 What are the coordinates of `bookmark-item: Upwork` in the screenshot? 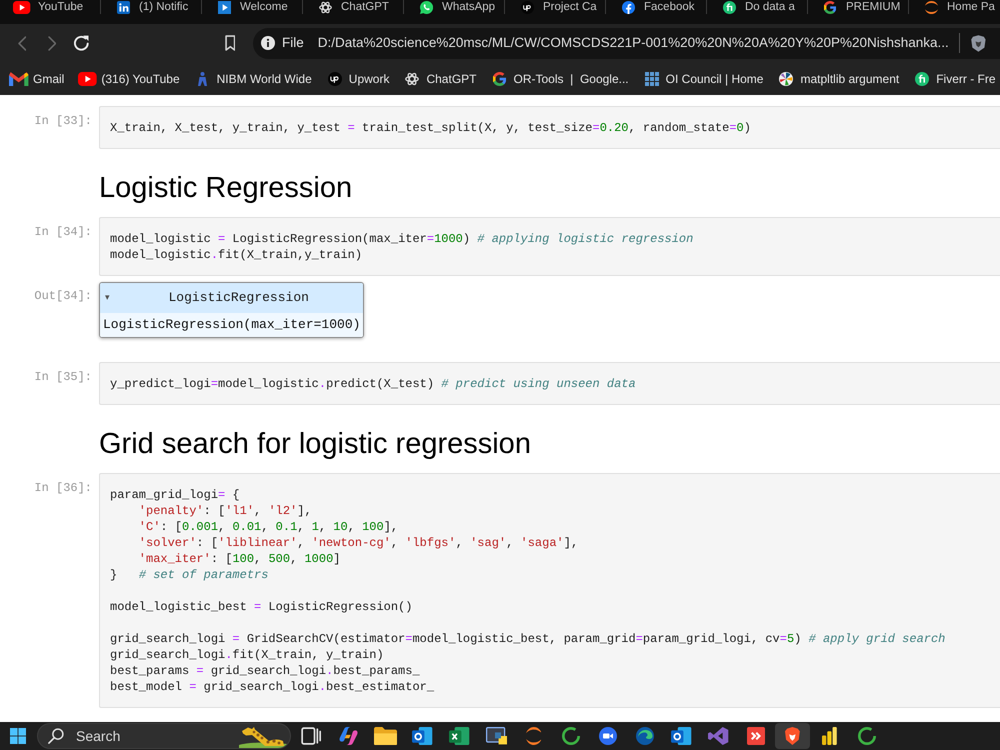 It's located at (358, 79).